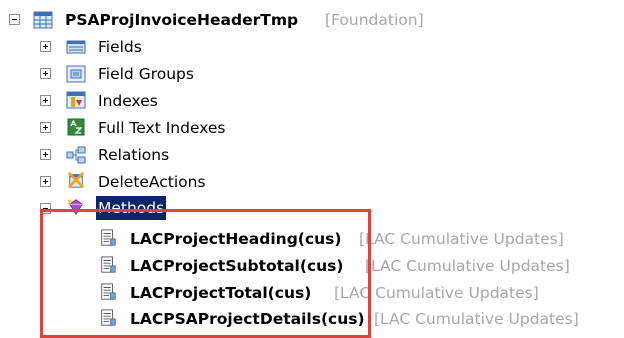  I want to click on tree-node-label: DeleteActions, so click(152, 182).